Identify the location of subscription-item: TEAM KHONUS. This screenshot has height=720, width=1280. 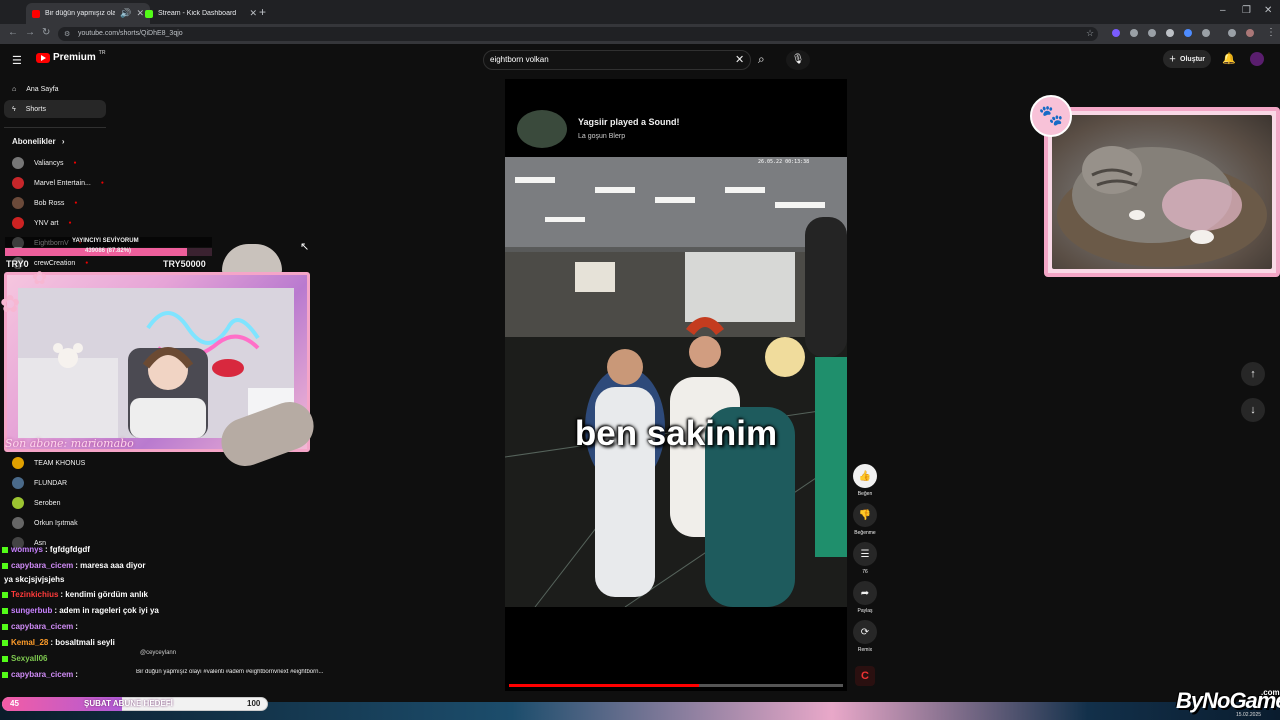
(48, 463).